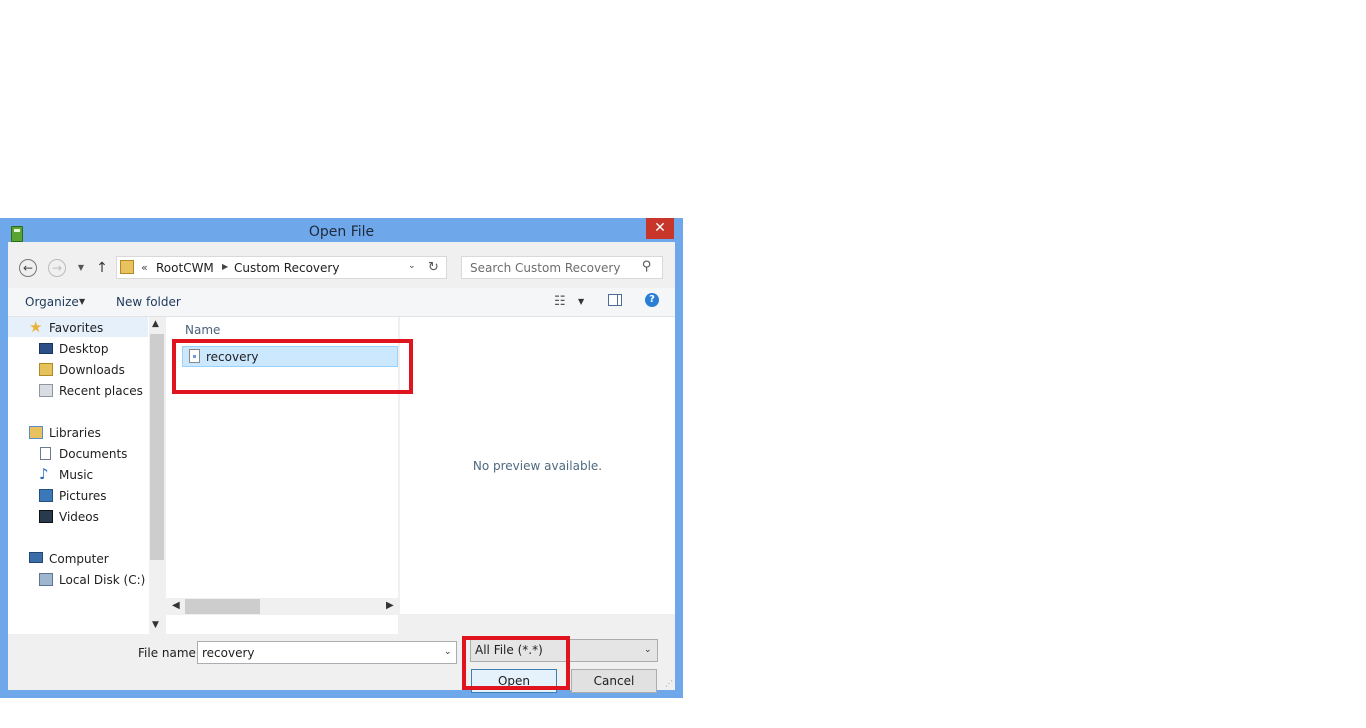 The height and width of the screenshot is (728, 1366). Describe the element at coordinates (36, 327) in the screenshot. I see `star-icon: ★` at that location.